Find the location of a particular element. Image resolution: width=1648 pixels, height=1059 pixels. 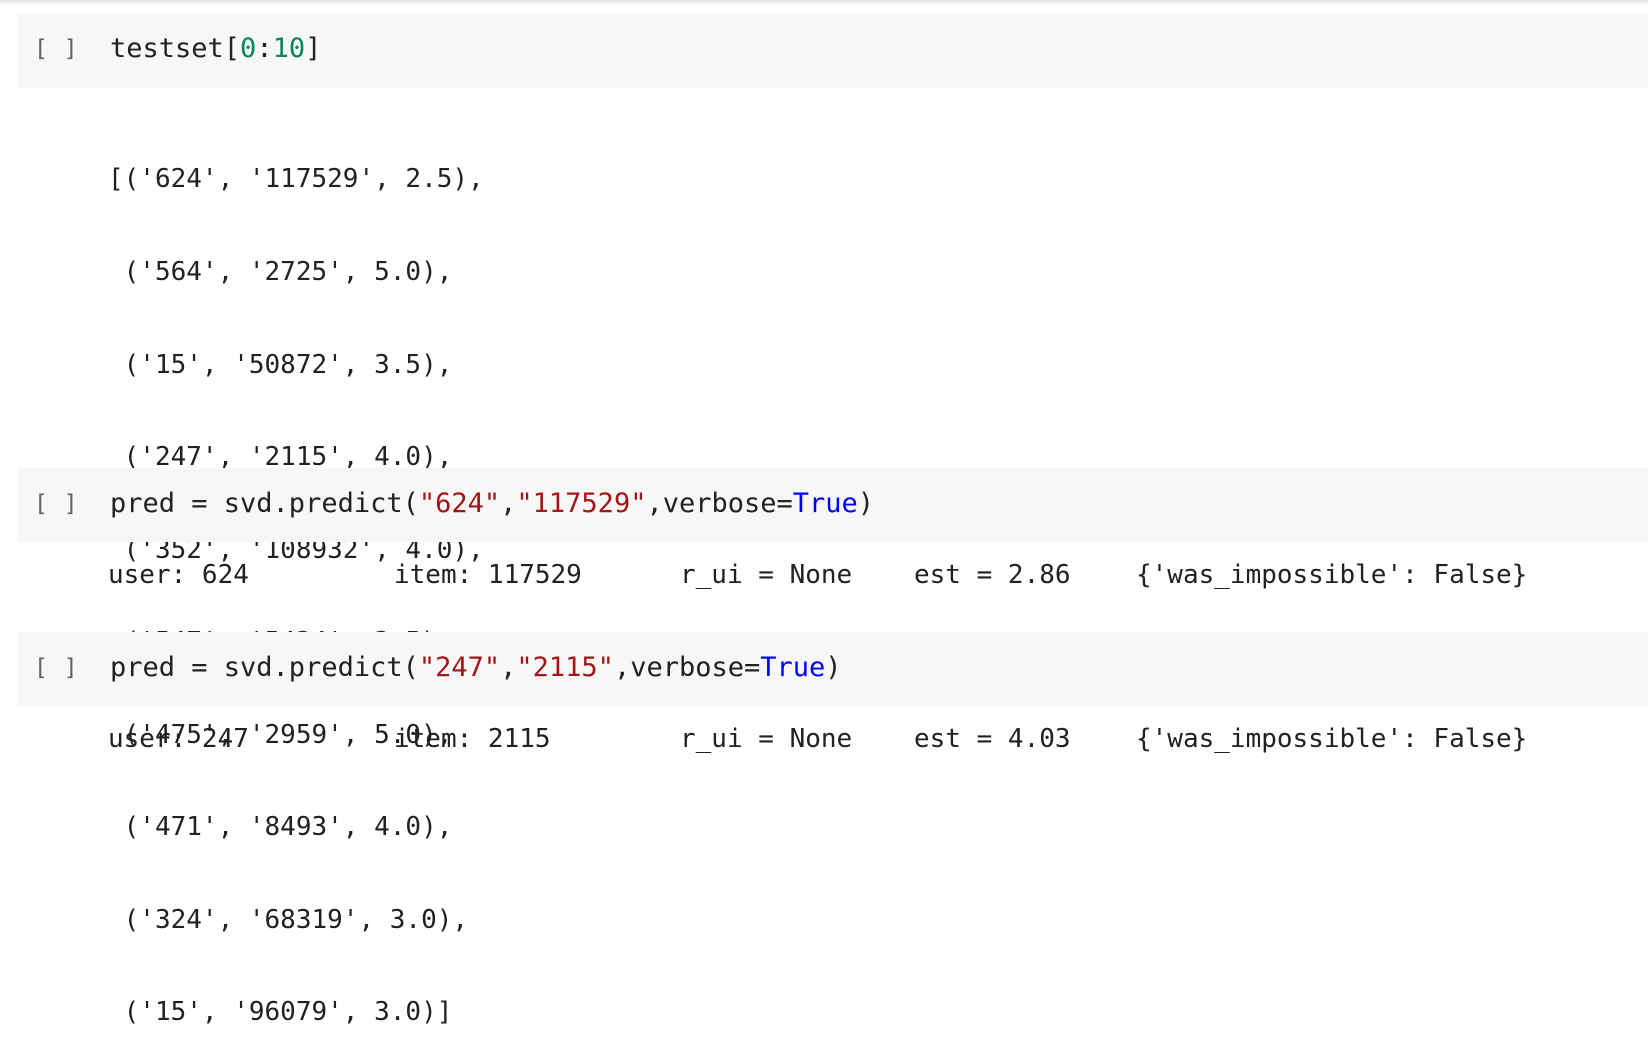

code-token: : is located at coordinates (264, 48).